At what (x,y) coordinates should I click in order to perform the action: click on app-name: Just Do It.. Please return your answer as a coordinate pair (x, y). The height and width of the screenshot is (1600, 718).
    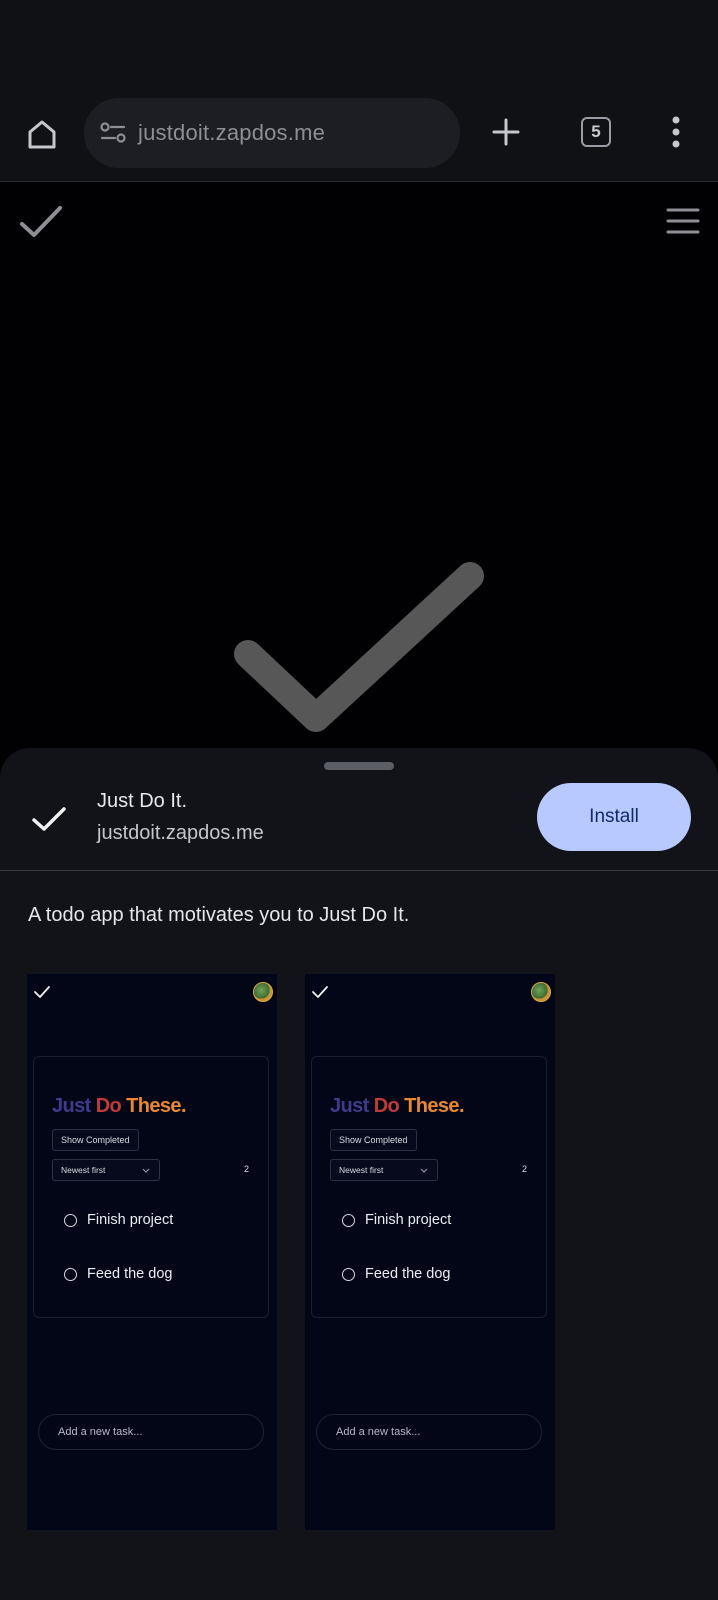
    Looking at the image, I should click on (142, 801).